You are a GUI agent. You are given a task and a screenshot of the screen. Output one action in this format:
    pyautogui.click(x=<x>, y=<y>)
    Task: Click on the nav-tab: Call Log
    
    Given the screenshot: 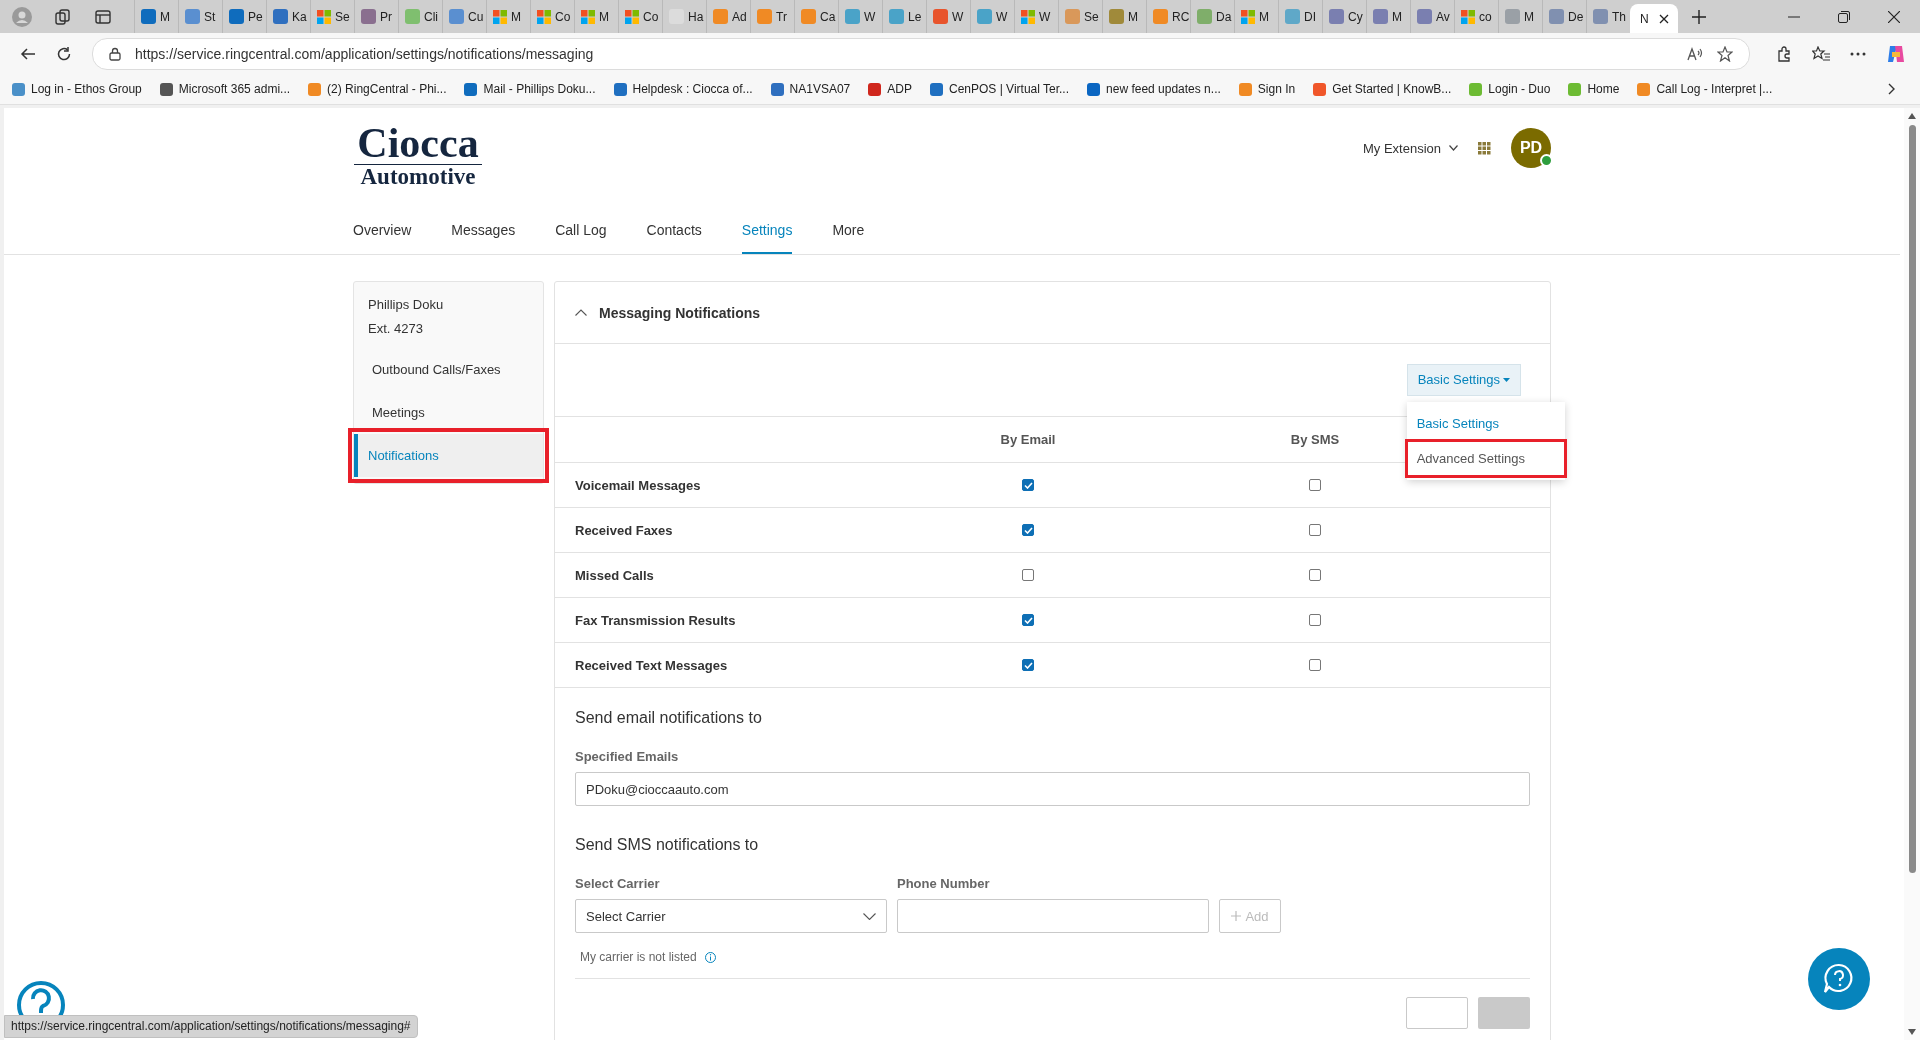 What is the action you would take?
    pyautogui.click(x=581, y=233)
    